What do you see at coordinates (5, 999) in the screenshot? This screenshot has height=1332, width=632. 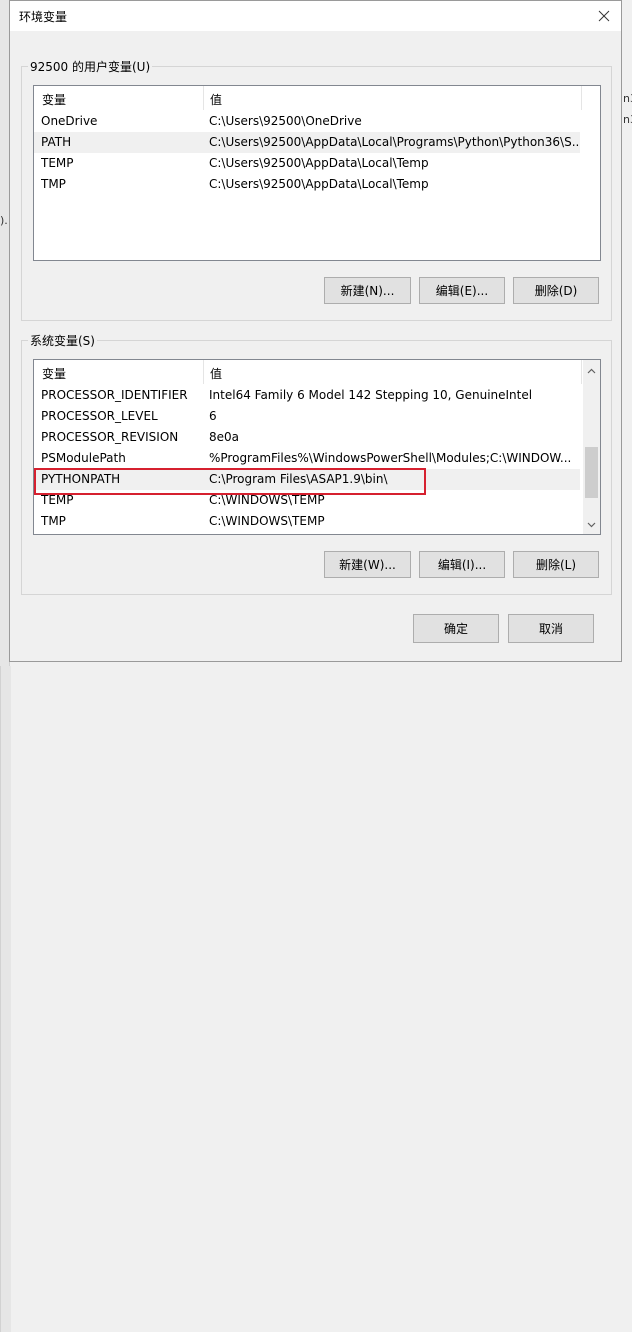 I see `background-window-right` at bounding box center [5, 999].